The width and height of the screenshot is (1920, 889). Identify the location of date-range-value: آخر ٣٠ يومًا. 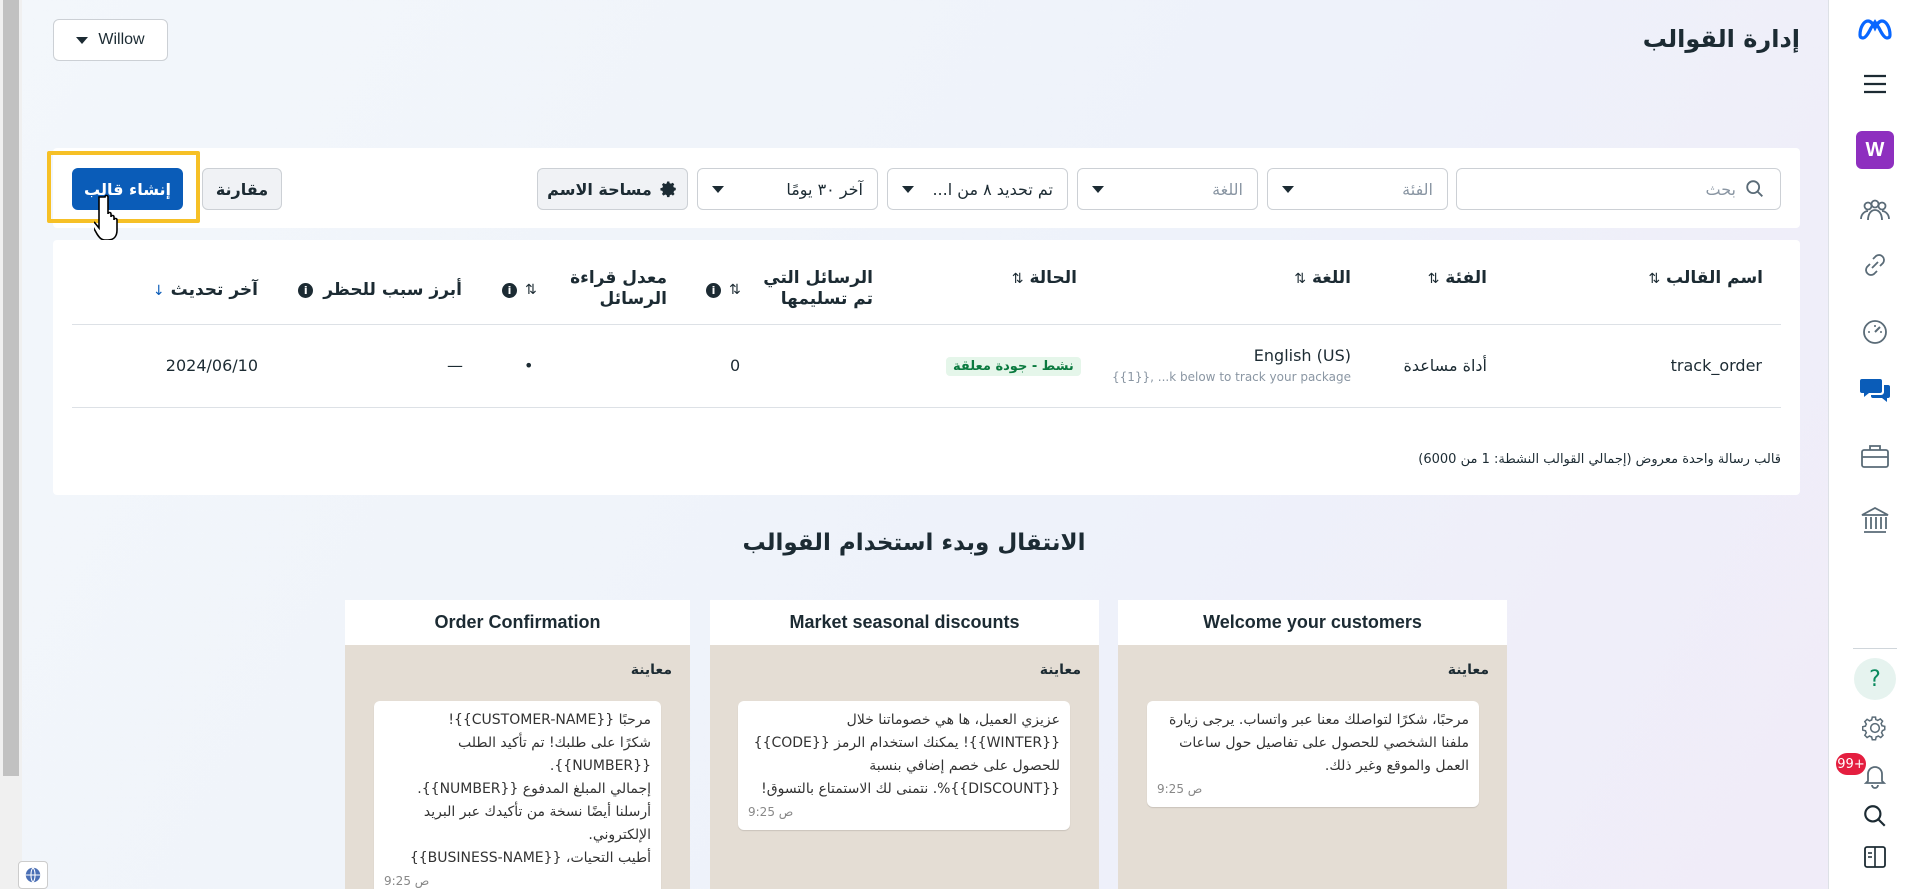
(824, 189).